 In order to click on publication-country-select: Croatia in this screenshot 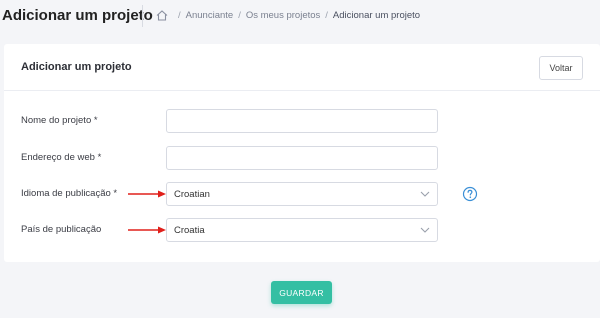, I will do `click(302, 230)`.